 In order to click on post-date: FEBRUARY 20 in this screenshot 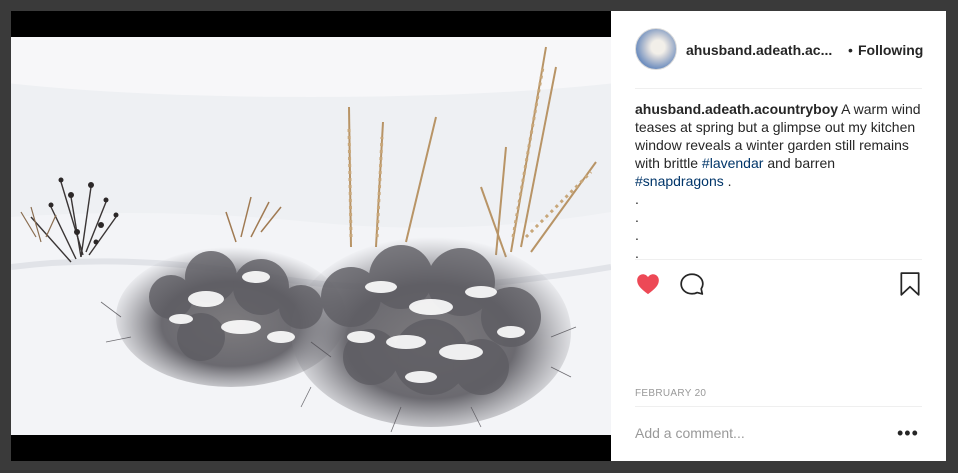, I will do `click(670, 393)`.